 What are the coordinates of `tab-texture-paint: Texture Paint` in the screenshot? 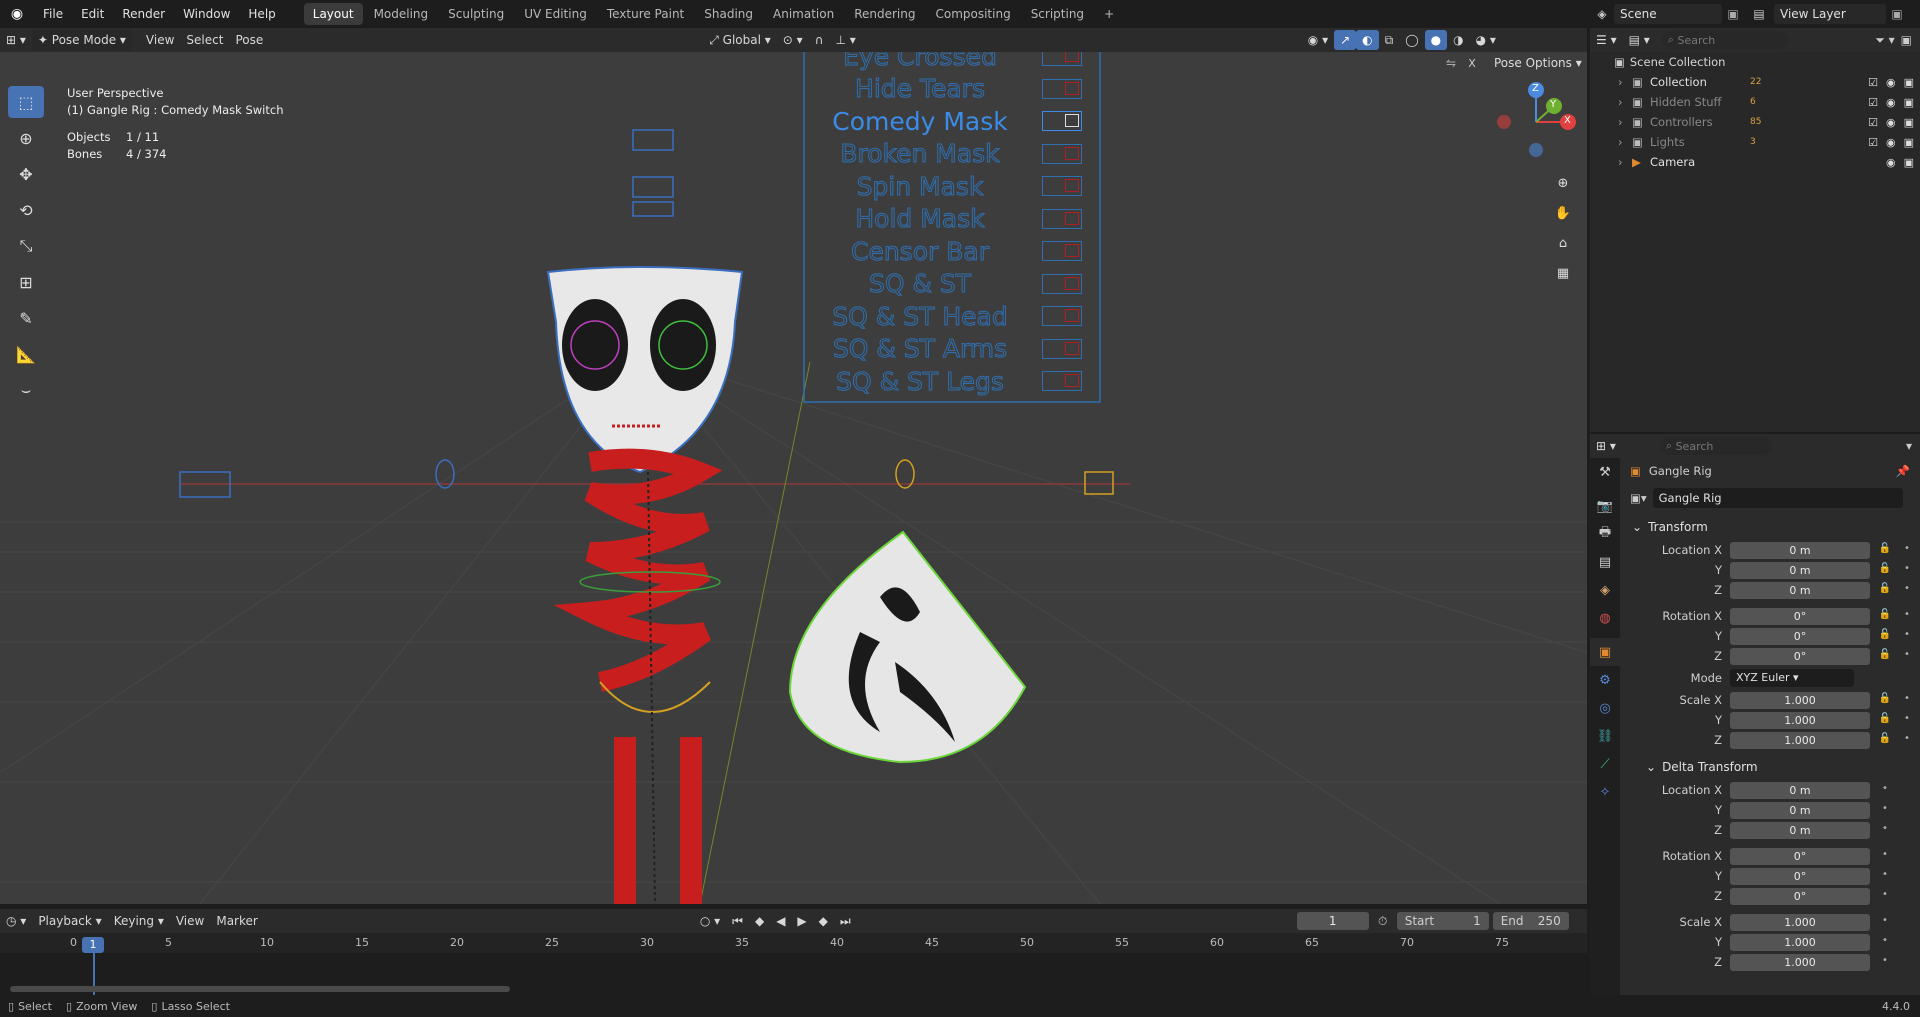 It's located at (645, 14).